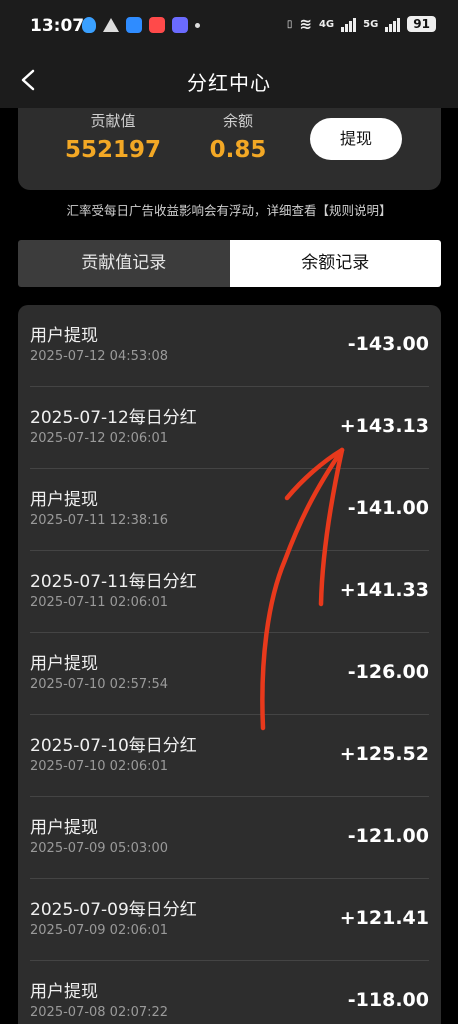  What do you see at coordinates (421, 24) in the screenshot?
I see `battery-icon: 91` at bounding box center [421, 24].